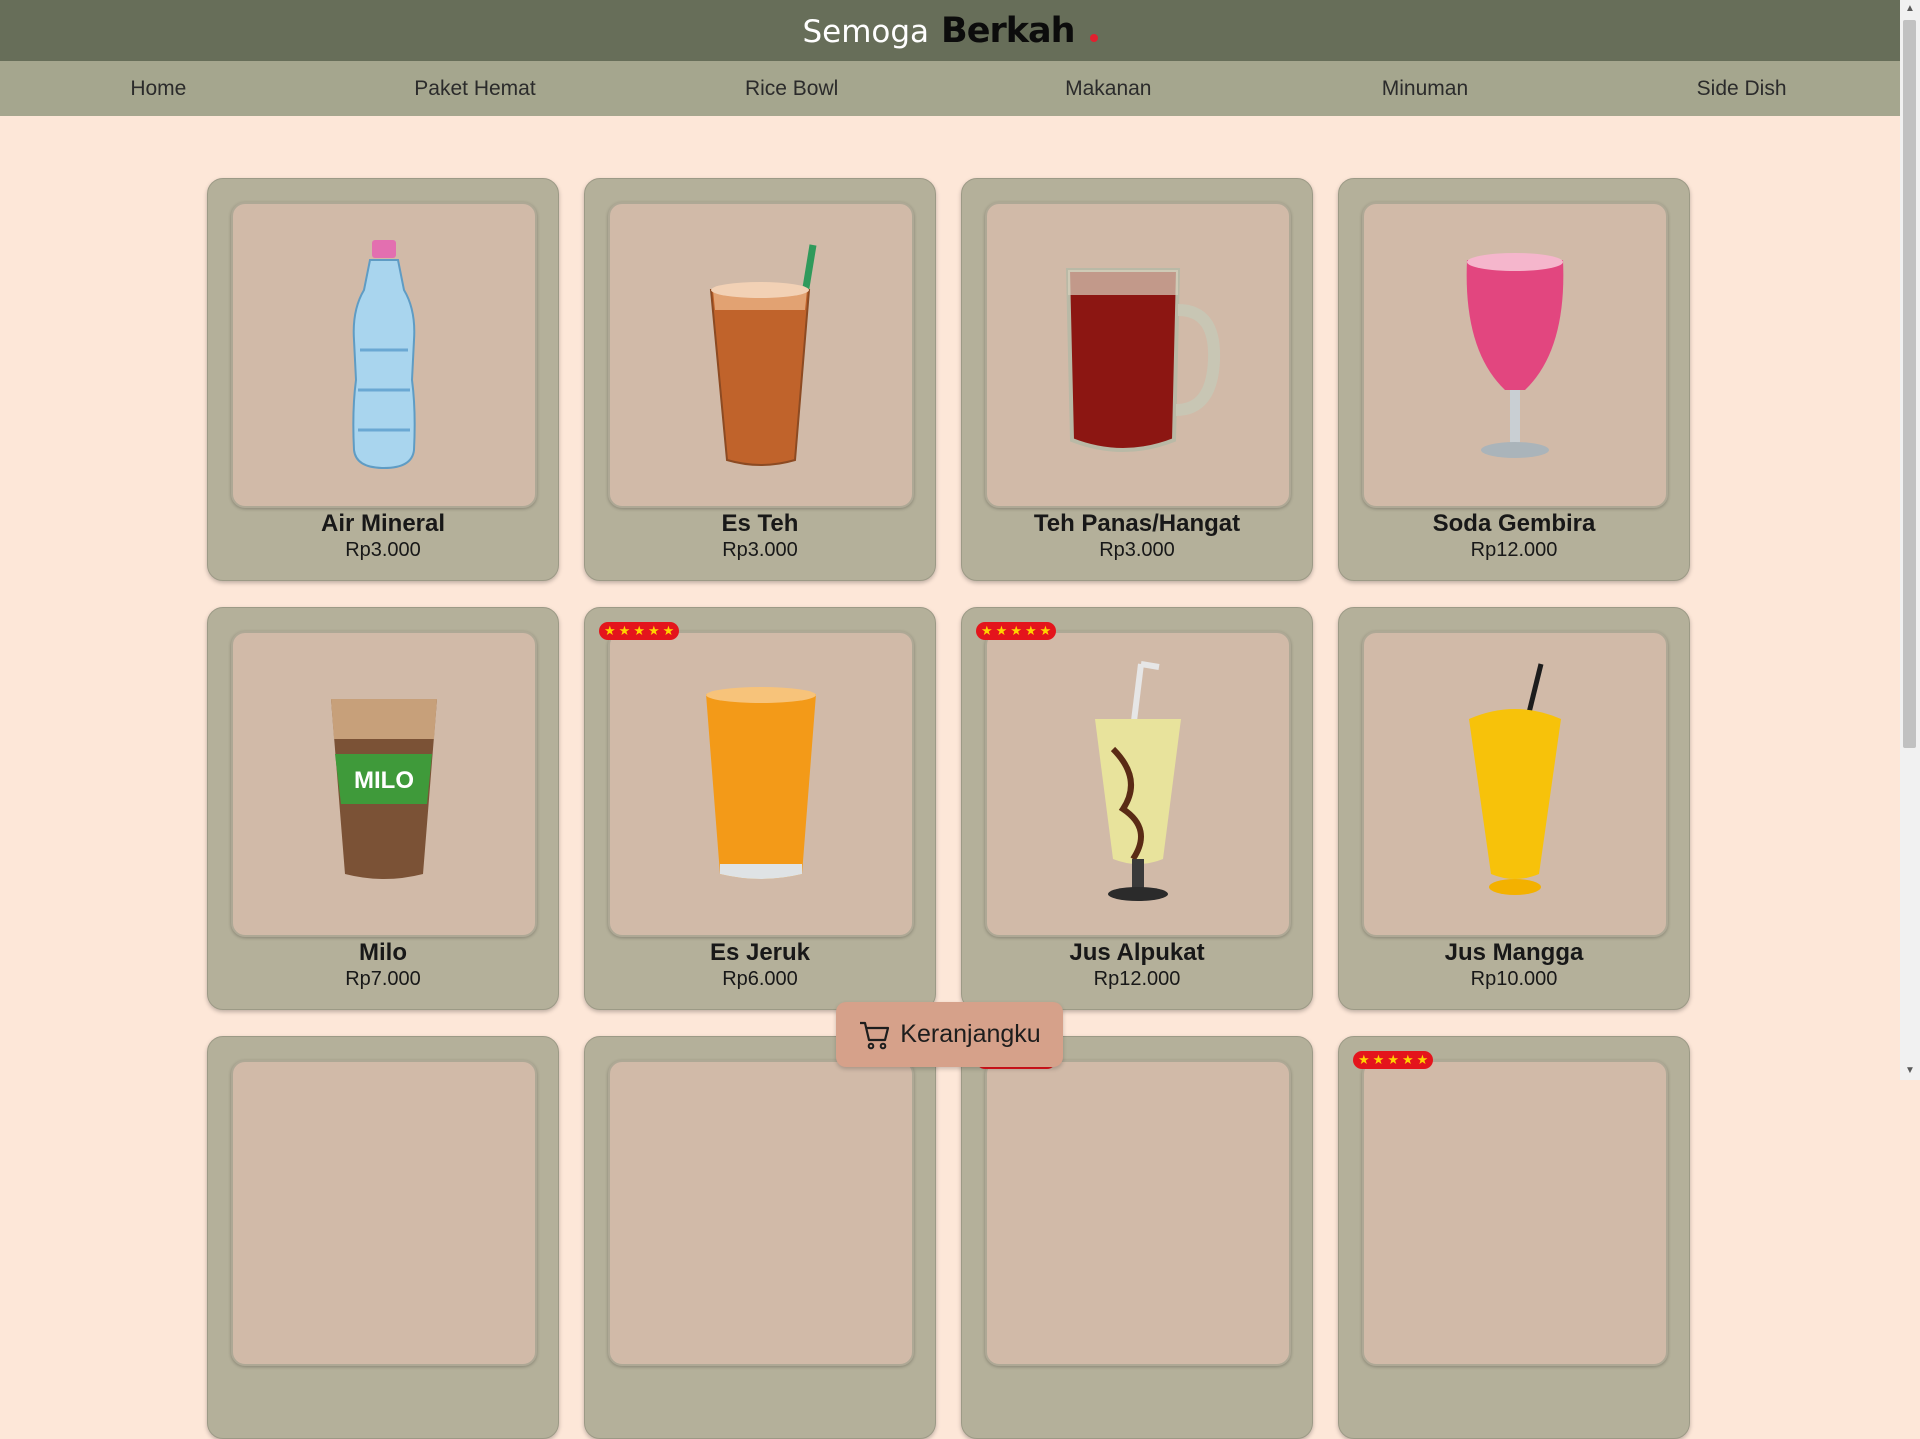 The height and width of the screenshot is (1439, 1920). Describe the element at coordinates (384, 780) in the screenshot. I see `svg-text: MILO` at that location.